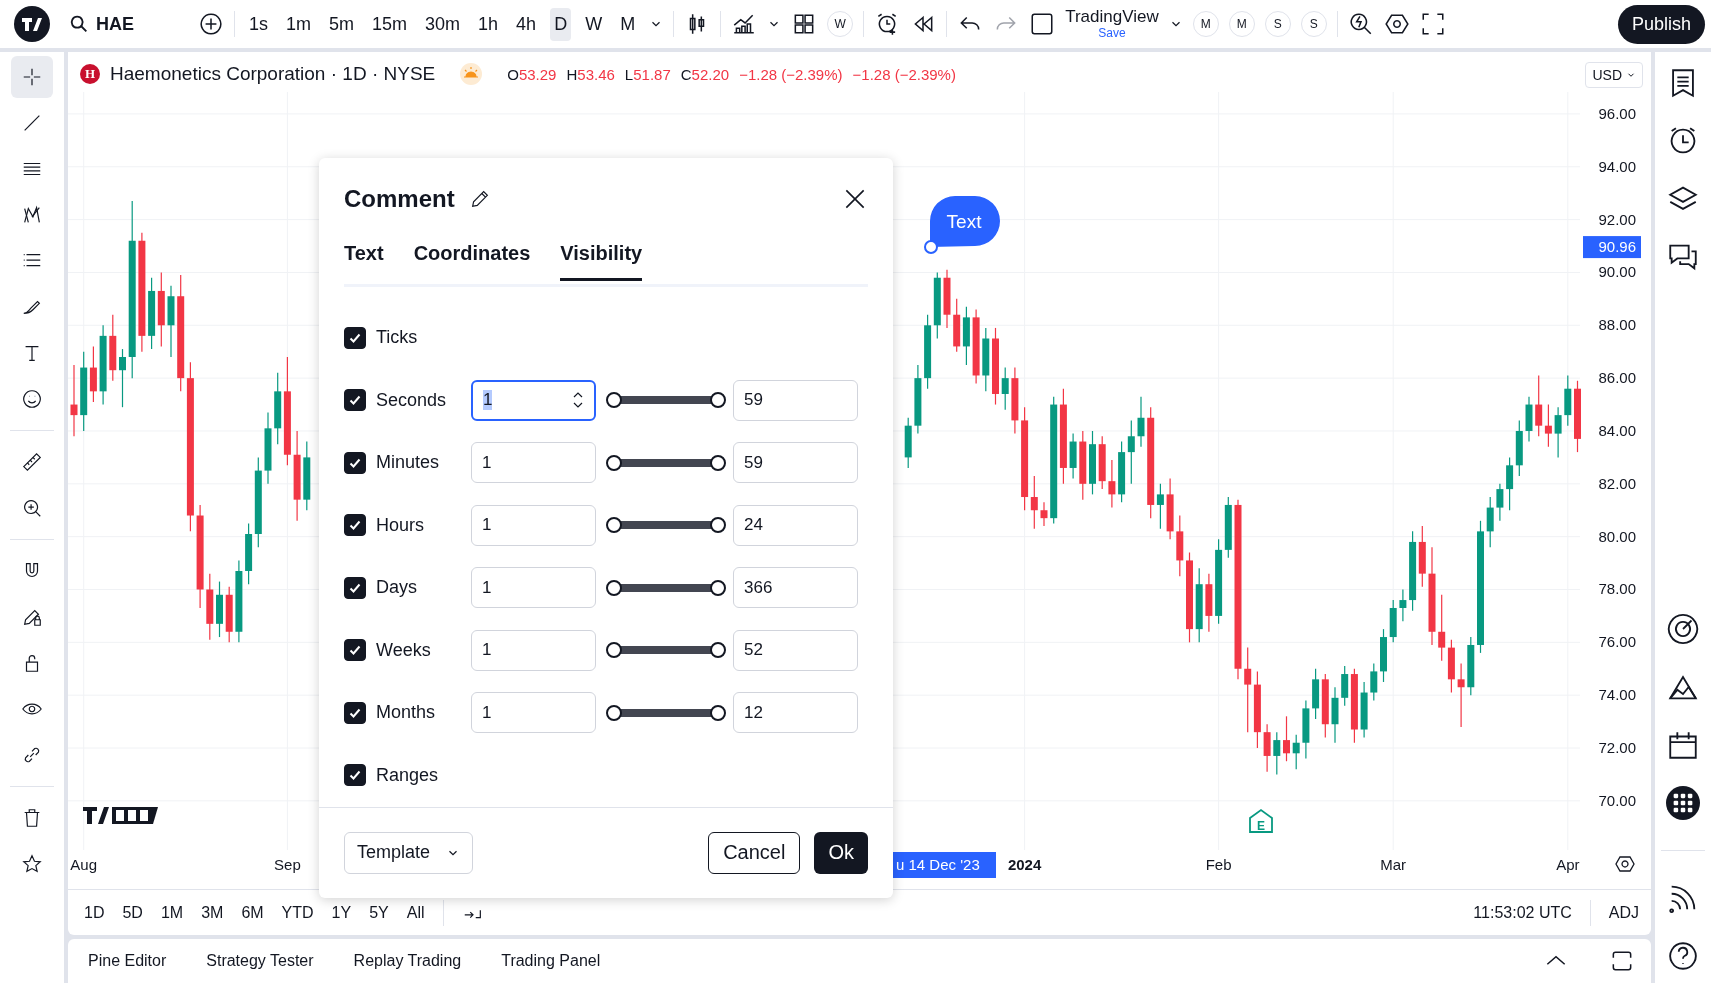 The image size is (1711, 983). What do you see at coordinates (488, 24) in the screenshot?
I see `timeframe-button: 1h` at bounding box center [488, 24].